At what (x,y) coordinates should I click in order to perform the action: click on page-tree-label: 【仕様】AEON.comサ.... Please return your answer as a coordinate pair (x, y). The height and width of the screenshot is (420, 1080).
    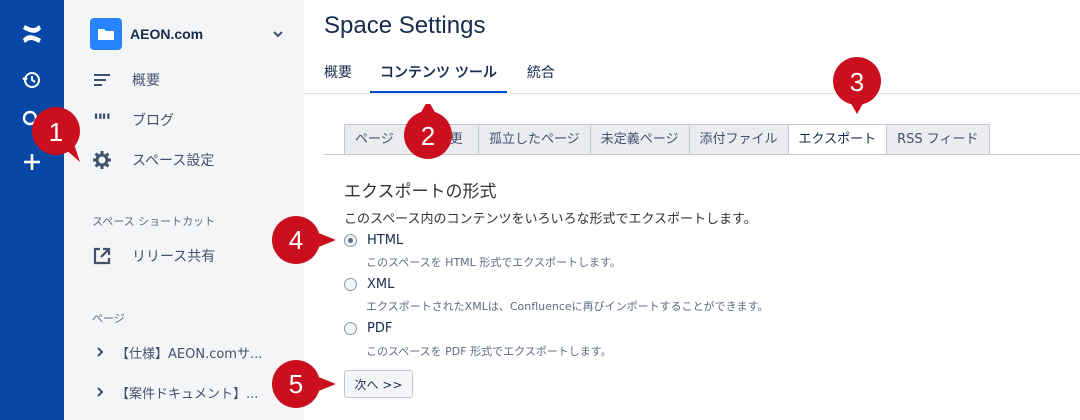
    Looking at the image, I should click on (189, 354).